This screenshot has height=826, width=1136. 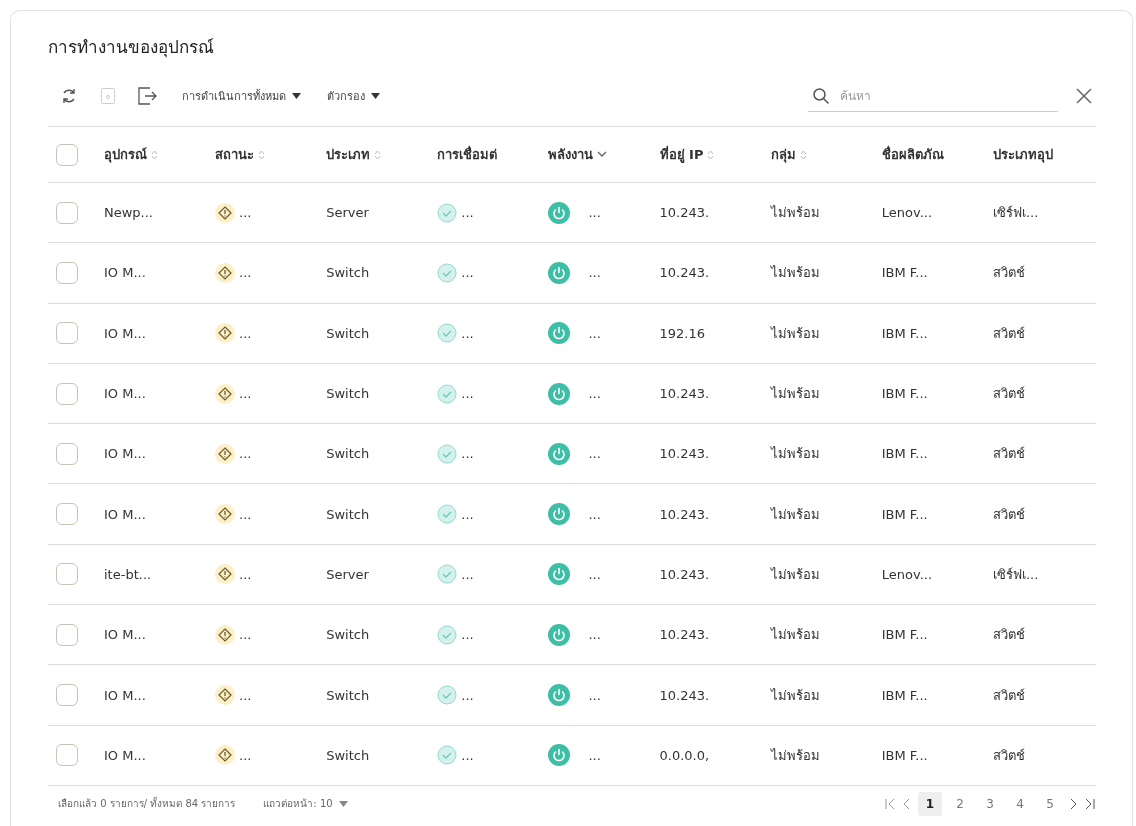 I want to click on column-header: ชื่อผลิตภัณ, so click(x=912, y=154).